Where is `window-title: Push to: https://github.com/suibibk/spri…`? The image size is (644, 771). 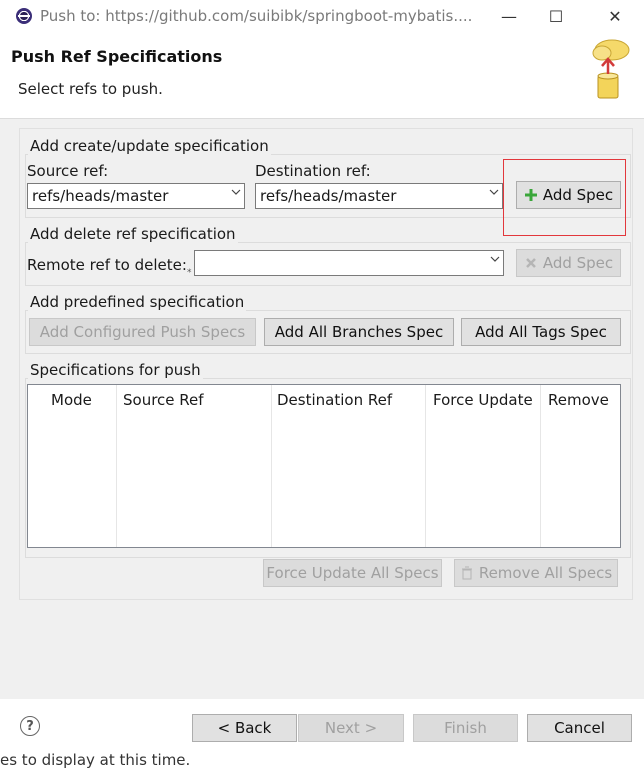
window-title: Push to: https://github.com/suibibk/spri… is located at coordinates (256, 16).